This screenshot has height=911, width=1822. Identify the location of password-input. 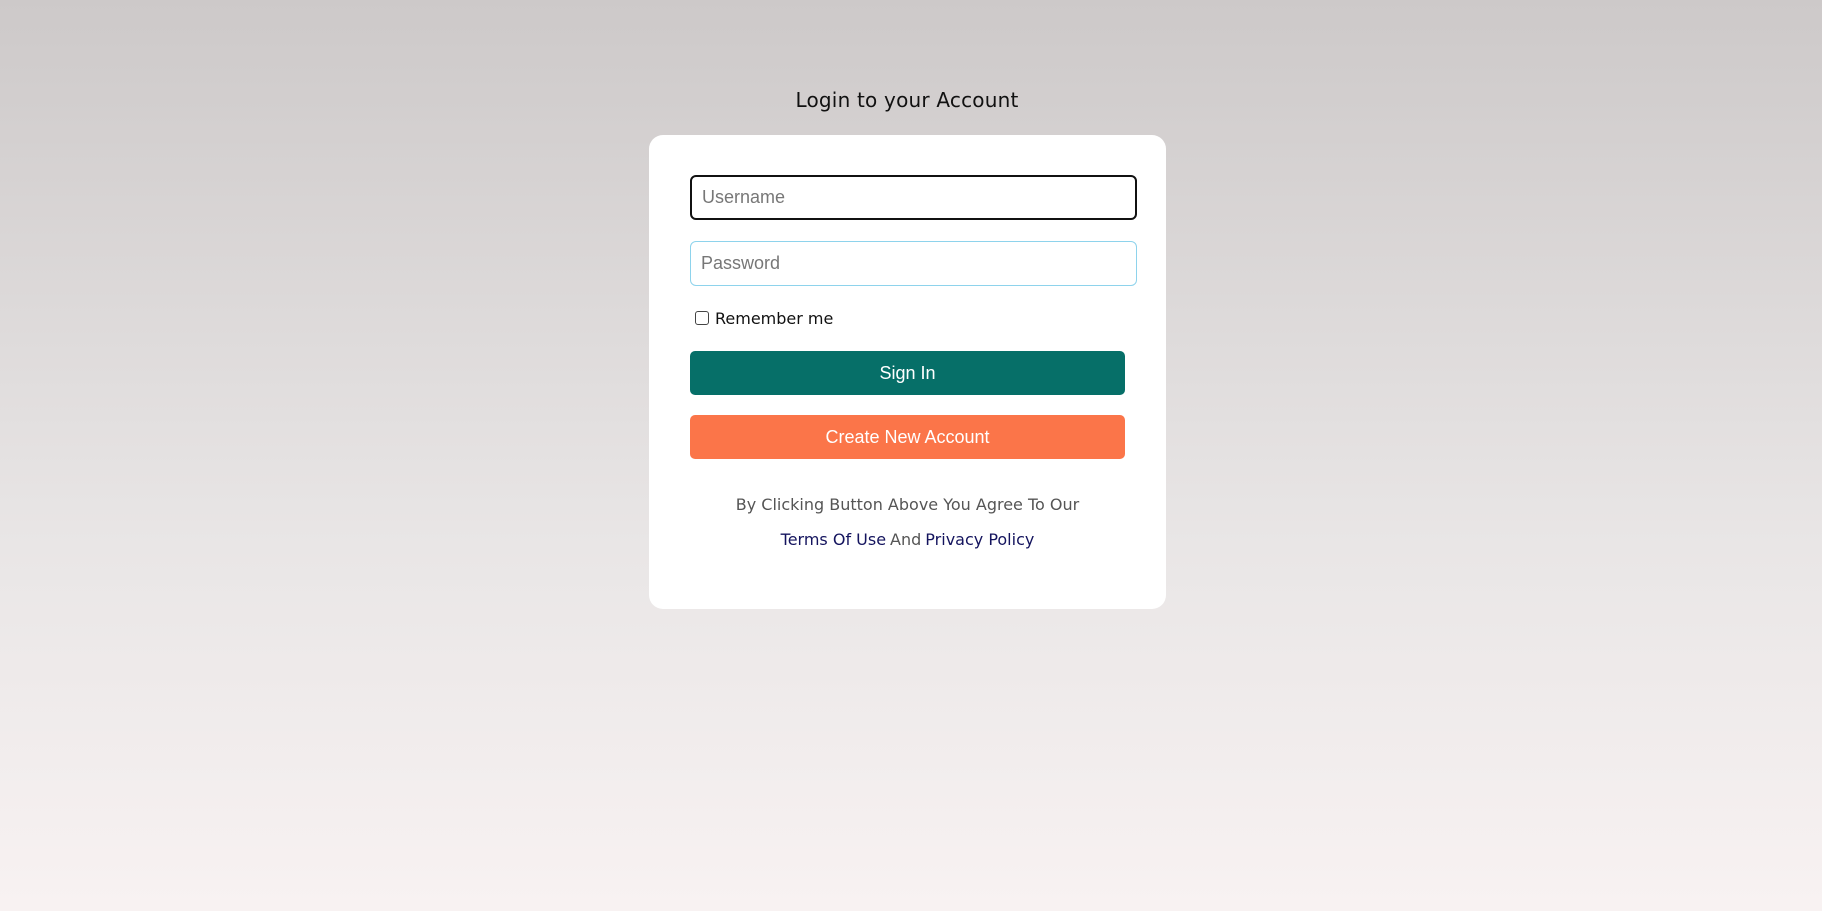
(913, 263).